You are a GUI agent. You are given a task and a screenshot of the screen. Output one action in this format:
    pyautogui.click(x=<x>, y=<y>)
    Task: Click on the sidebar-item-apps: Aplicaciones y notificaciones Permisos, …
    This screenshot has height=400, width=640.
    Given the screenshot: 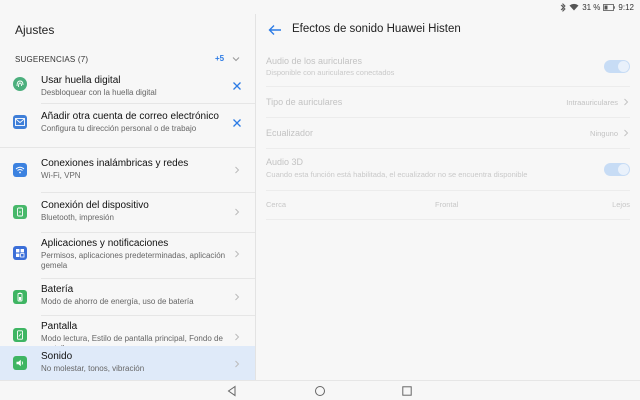 What is the action you would take?
    pyautogui.click(x=127, y=255)
    